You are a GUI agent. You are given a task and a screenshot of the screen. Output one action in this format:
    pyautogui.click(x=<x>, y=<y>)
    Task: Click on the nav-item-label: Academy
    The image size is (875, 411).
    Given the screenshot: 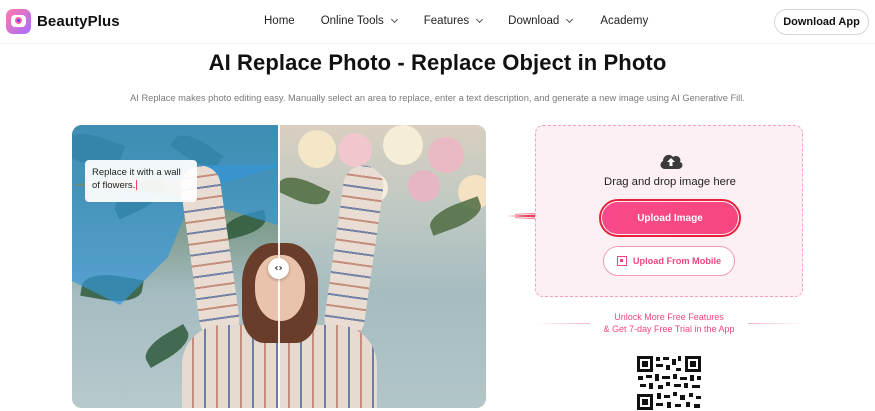 What is the action you would take?
    pyautogui.click(x=624, y=21)
    